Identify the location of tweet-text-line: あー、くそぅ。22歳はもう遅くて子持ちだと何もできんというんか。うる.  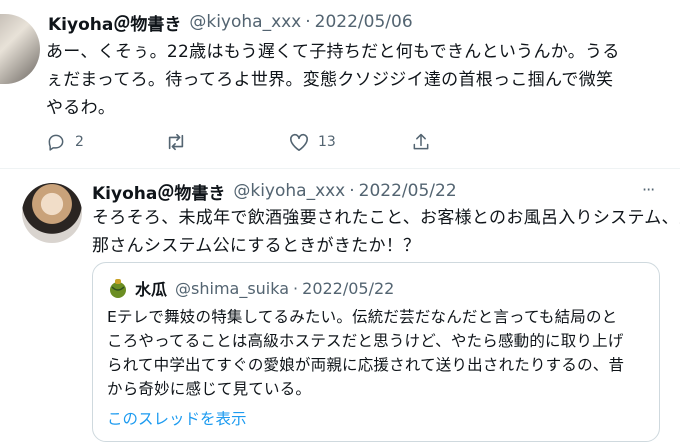
(333, 52).